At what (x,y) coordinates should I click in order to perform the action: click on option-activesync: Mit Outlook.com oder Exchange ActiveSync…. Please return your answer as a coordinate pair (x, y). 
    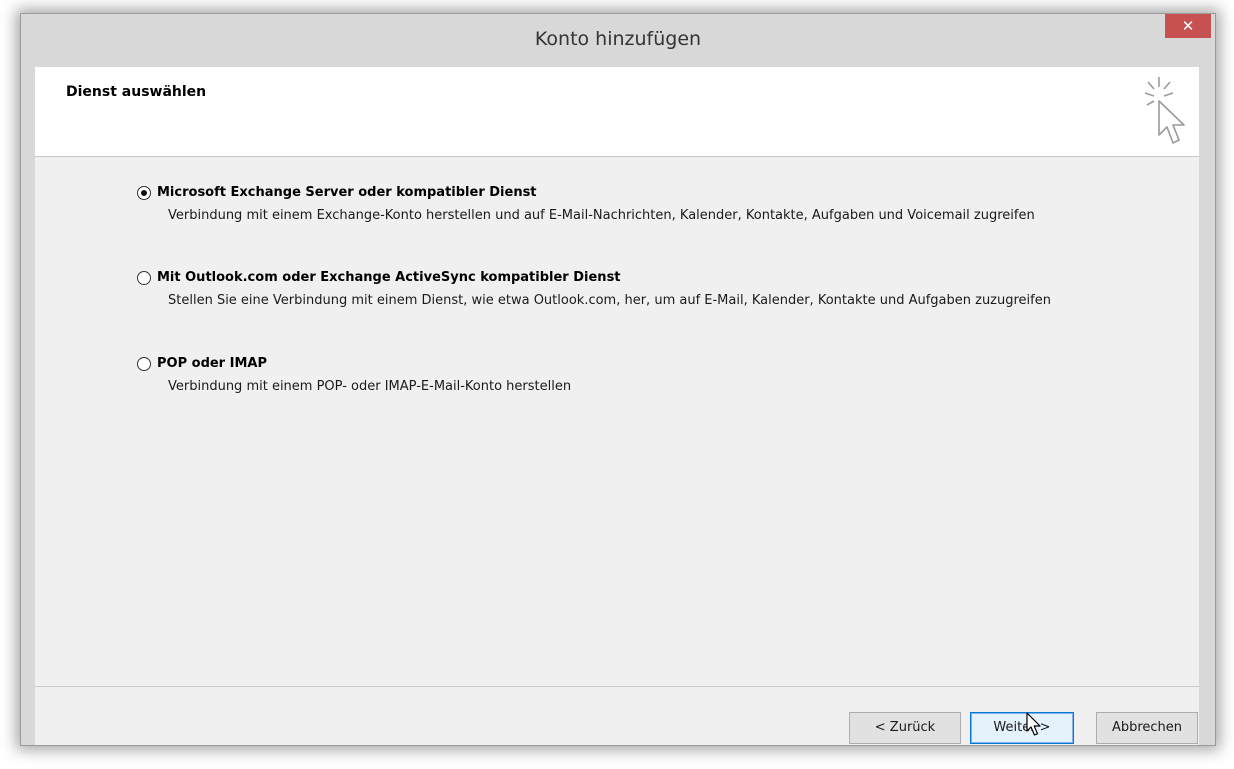
    Looking at the image, I should click on (657, 289).